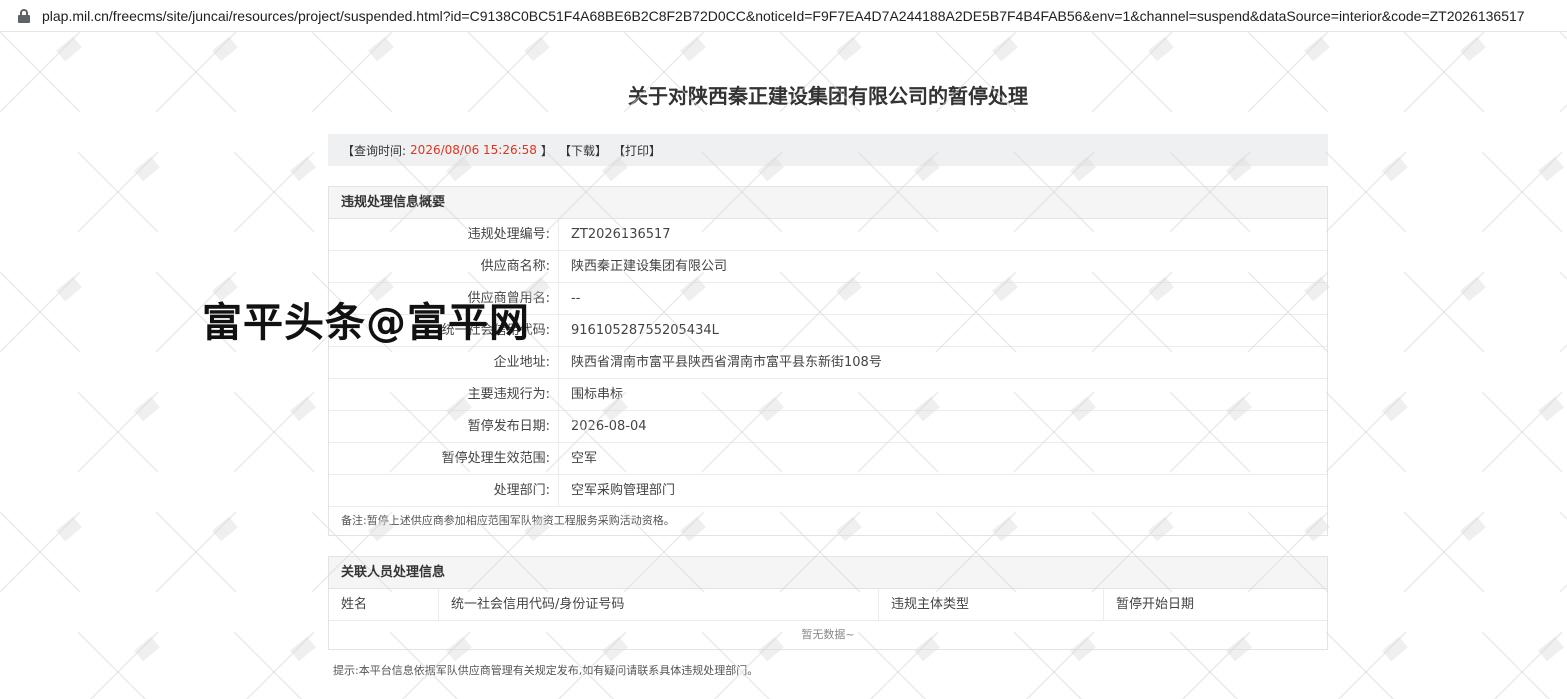 This screenshot has width=1567, height=699. I want to click on overlay-brand-text: 富平头条@富平网, so click(366, 323).